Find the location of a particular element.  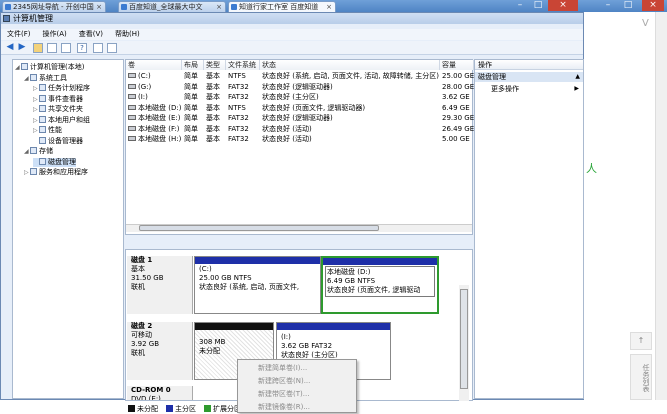

column-header-layout: 布局 is located at coordinates (193, 65).